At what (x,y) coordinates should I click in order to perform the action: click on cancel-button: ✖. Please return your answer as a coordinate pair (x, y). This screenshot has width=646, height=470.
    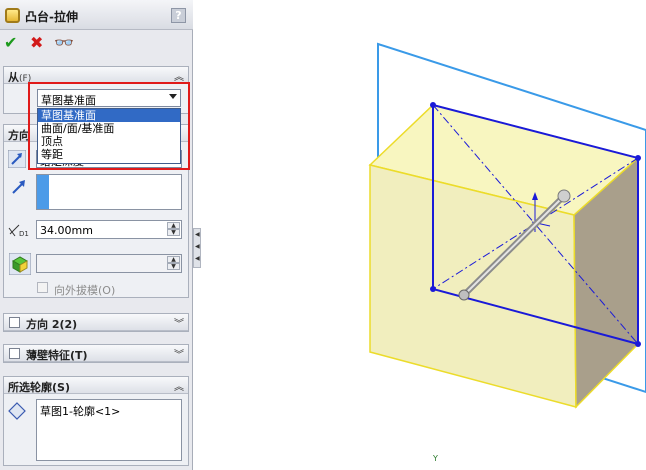
    Looking at the image, I should click on (36, 43).